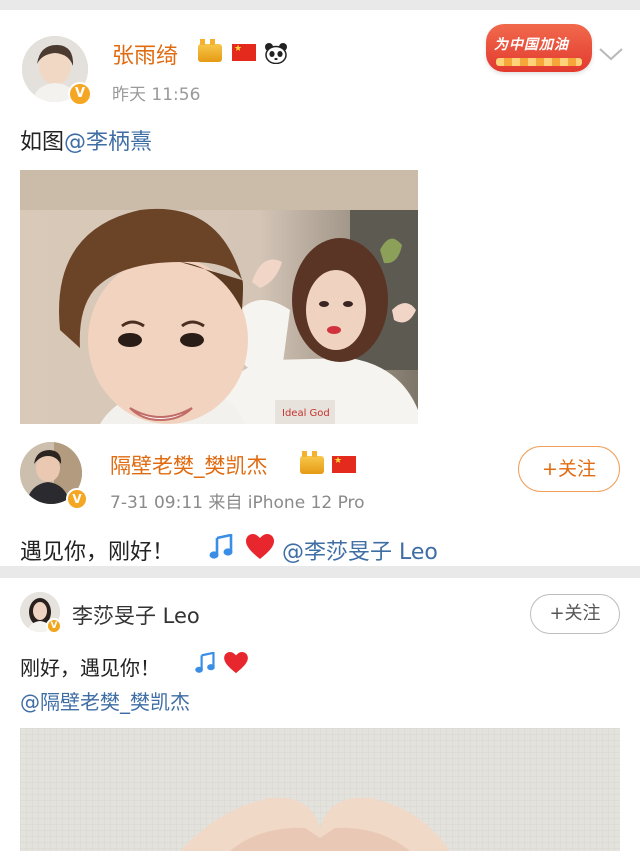  Describe the element at coordinates (136, 615) in the screenshot. I see `username: 李莎旻子 Leo` at that location.